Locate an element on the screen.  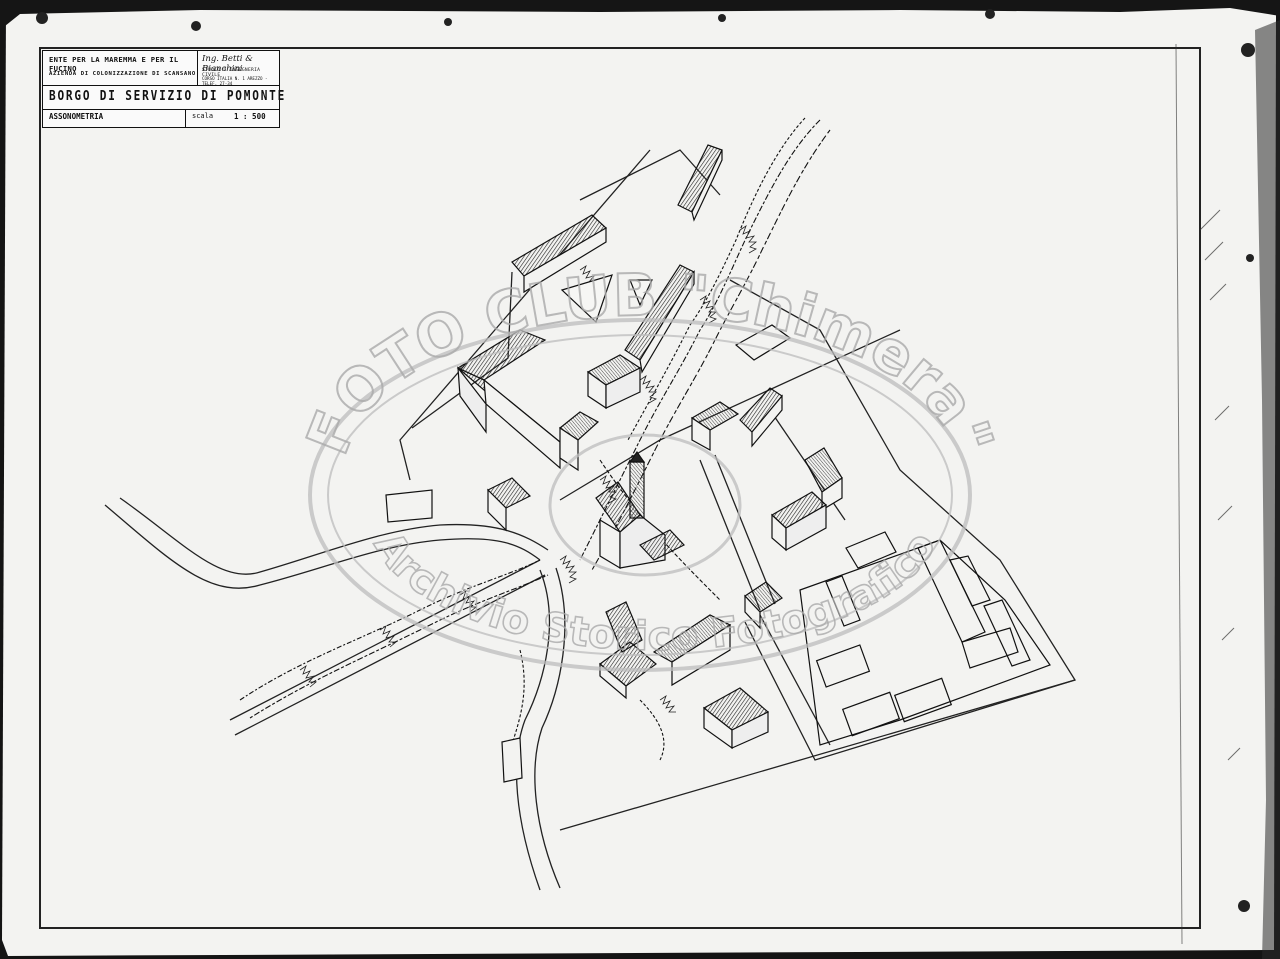
title-block-scale-row: ASSONOMETRIA scala 1 : 500 is located at coordinates (161, 118).